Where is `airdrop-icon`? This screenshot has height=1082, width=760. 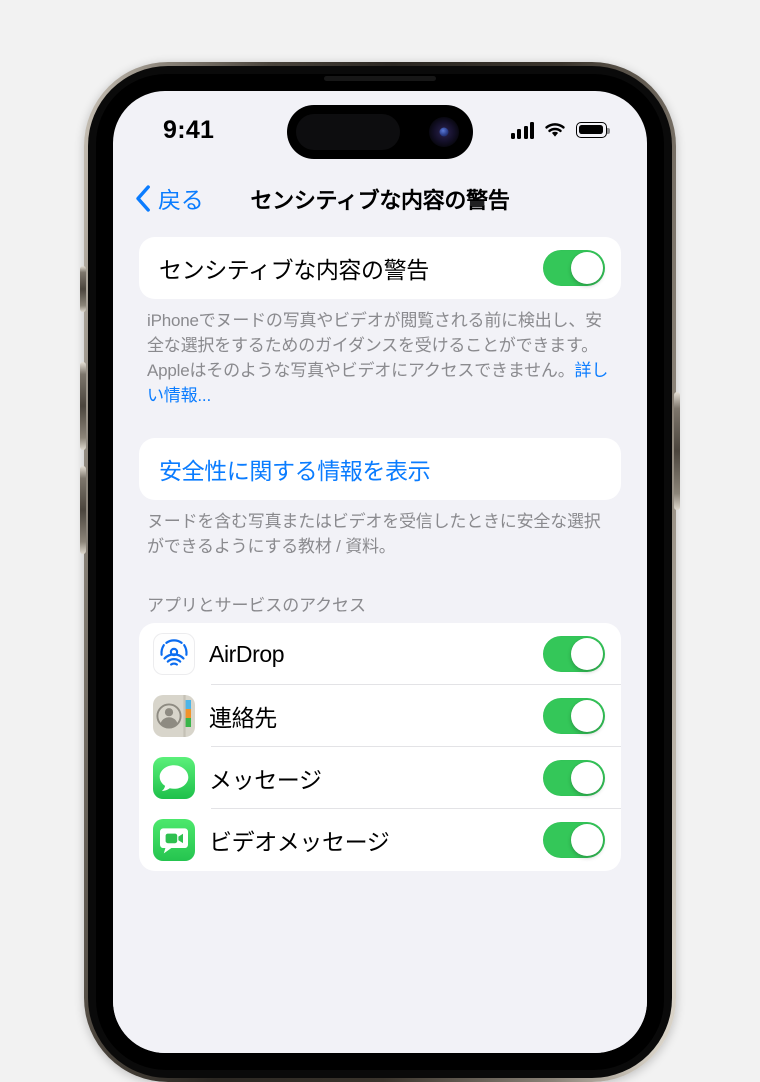
airdrop-icon is located at coordinates (174, 654).